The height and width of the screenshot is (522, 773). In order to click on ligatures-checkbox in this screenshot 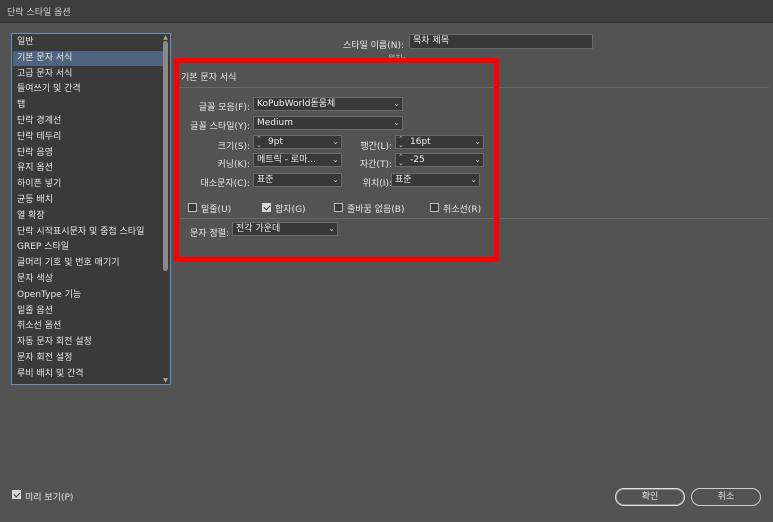, I will do `click(266, 207)`.